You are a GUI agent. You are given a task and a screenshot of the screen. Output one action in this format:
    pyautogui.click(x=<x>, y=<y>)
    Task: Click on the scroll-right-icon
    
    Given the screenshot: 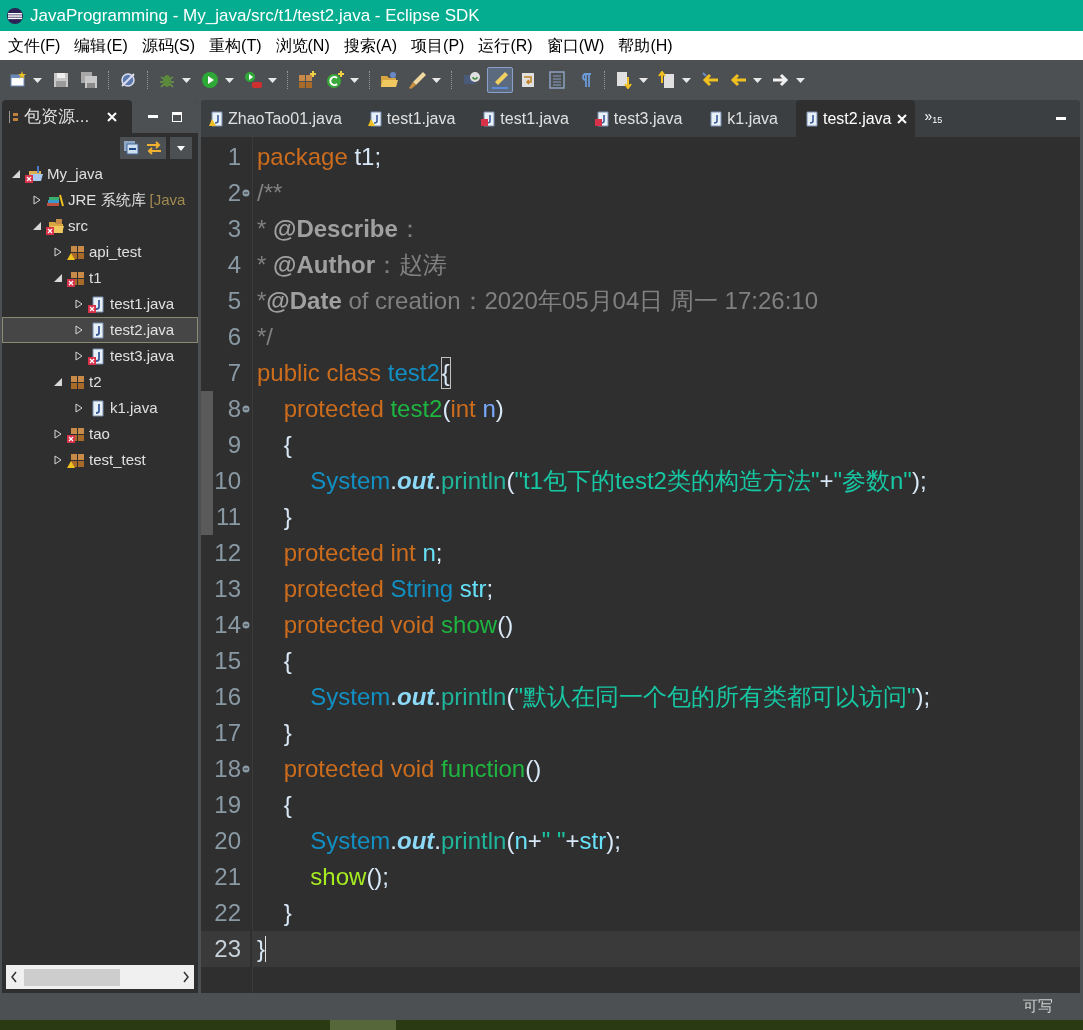 What is the action you would take?
    pyautogui.click(x=186, y=977)
    